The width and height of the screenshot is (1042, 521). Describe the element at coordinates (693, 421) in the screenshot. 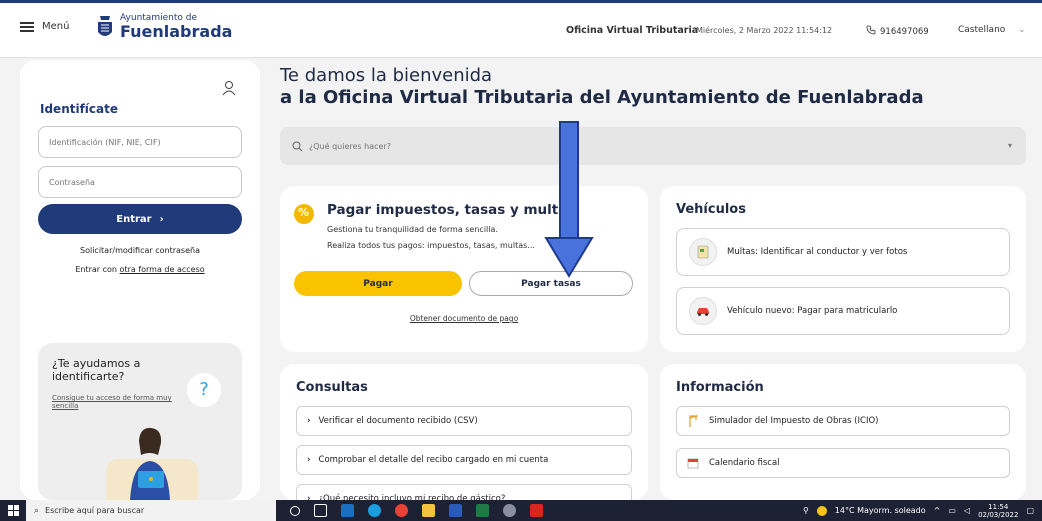

I see `crane-icon` at that location.